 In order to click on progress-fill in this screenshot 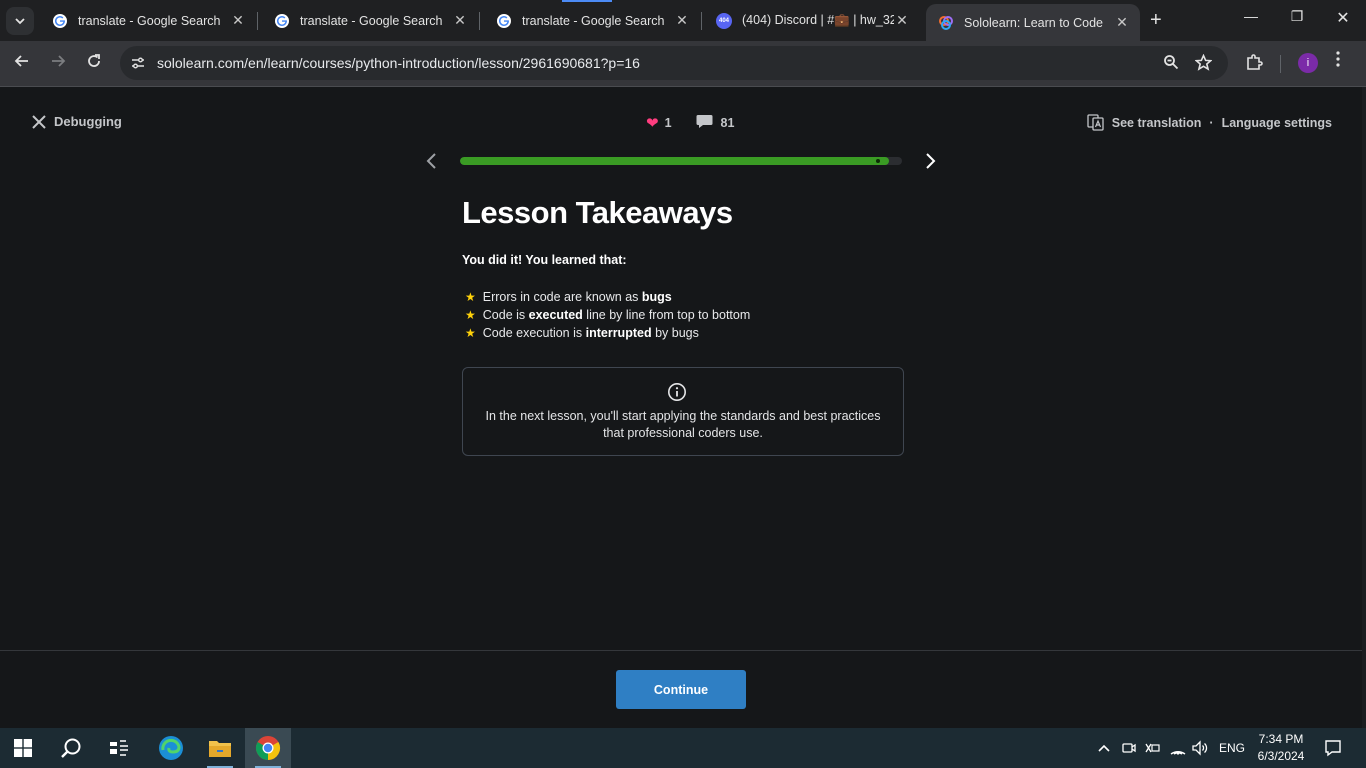, I will do `click(674, 161)`.